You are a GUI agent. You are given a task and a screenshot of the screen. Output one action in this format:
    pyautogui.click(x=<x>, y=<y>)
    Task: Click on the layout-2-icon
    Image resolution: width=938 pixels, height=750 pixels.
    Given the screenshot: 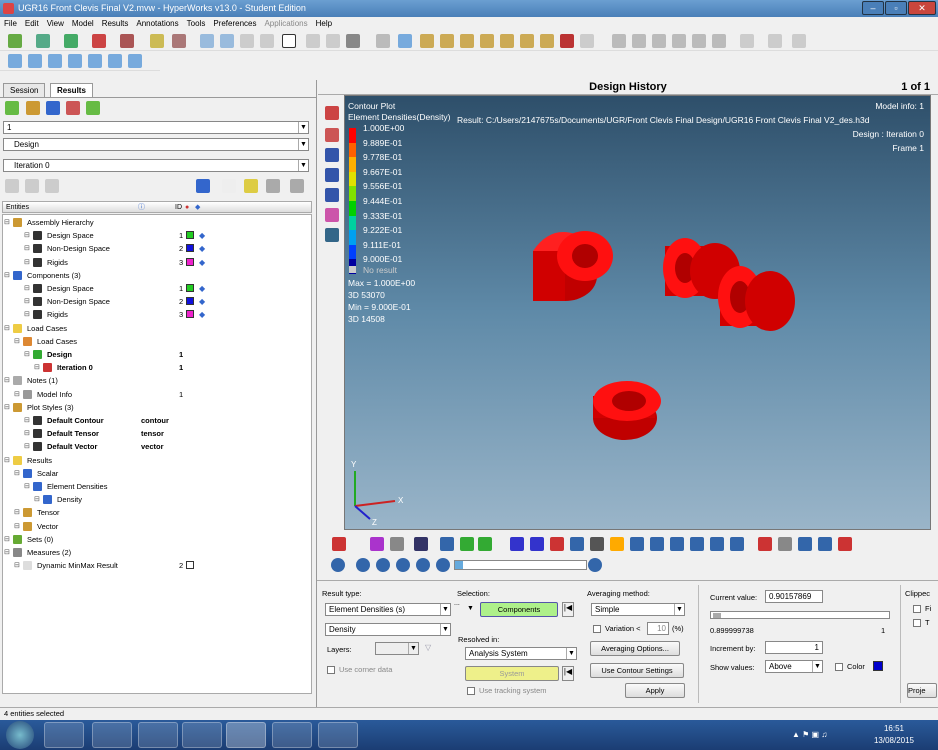 What is the action you would take?
    pyautogui.click(x=313, y=41)
    